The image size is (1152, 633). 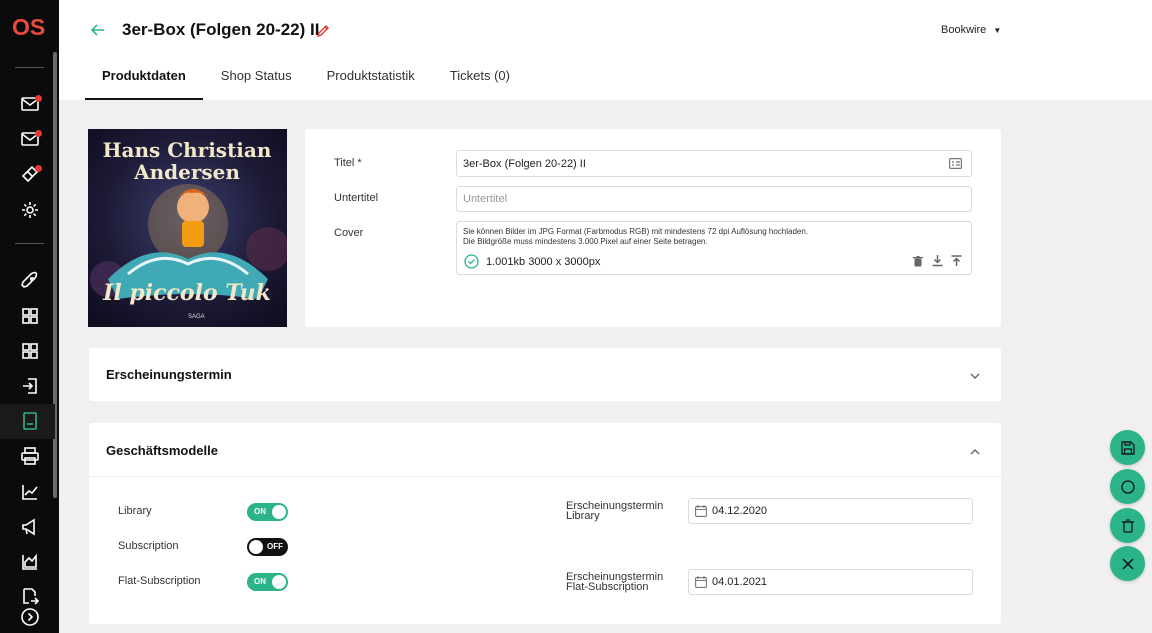 What do you see at coordinates (956, 165) in the screenshot?
I see `card-list-icon` at bounding box center [956, 165].